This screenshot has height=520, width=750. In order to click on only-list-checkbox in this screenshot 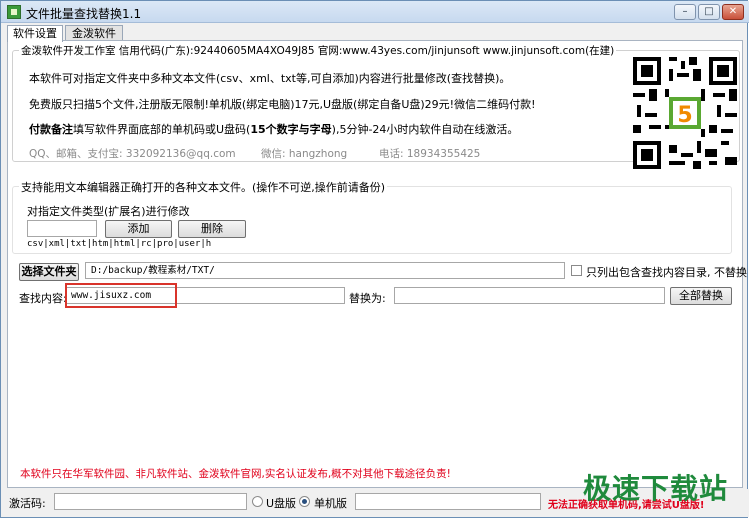, I will do `click(576, 270)`.